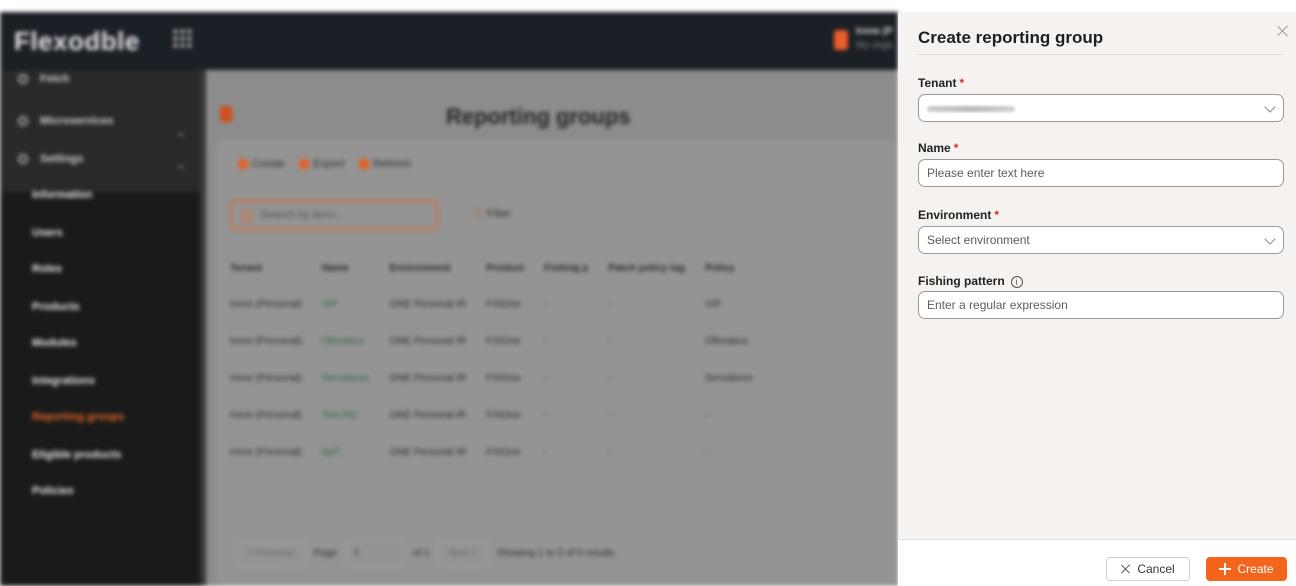 This screenshot has width=1296, height=586. Describe the element at coordinates (961, 281) in the screenshot. I see `fishing-pattern-label-text: Fishing pattern` at that location.